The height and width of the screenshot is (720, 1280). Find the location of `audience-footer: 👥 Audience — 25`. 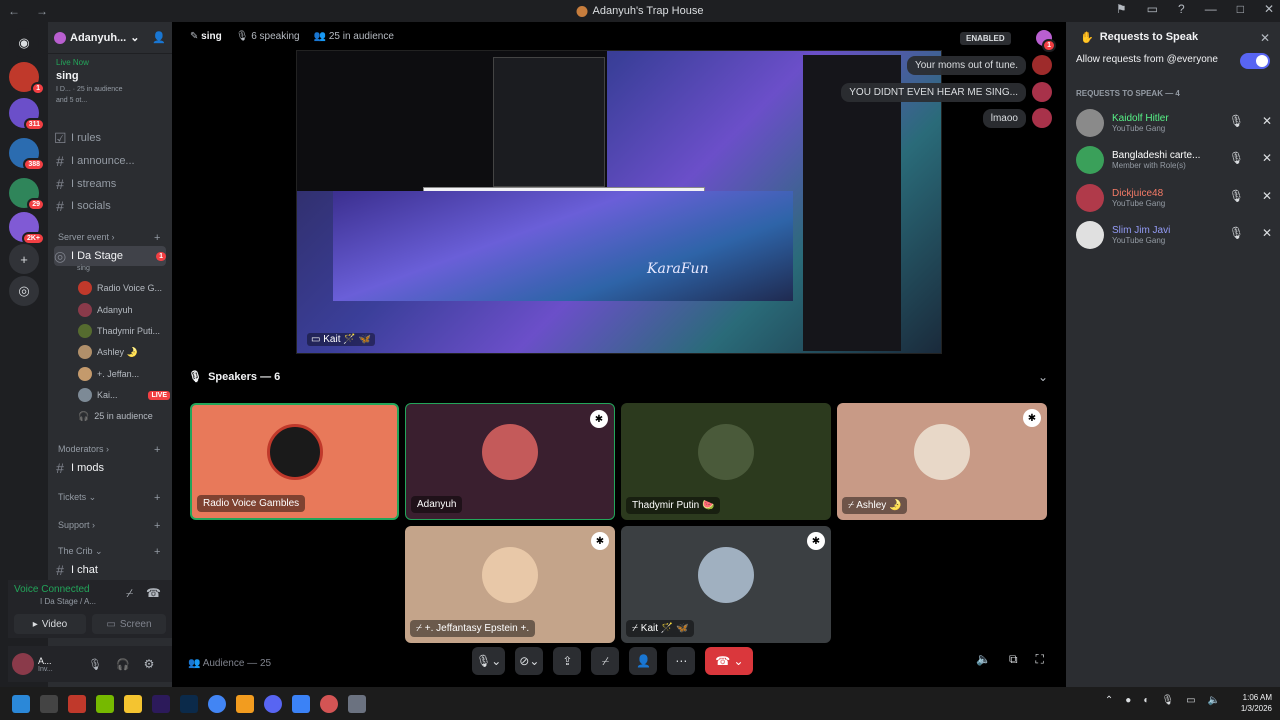

audience-footer: 👥 Audience — 25 is located at coordinates (229, 663).